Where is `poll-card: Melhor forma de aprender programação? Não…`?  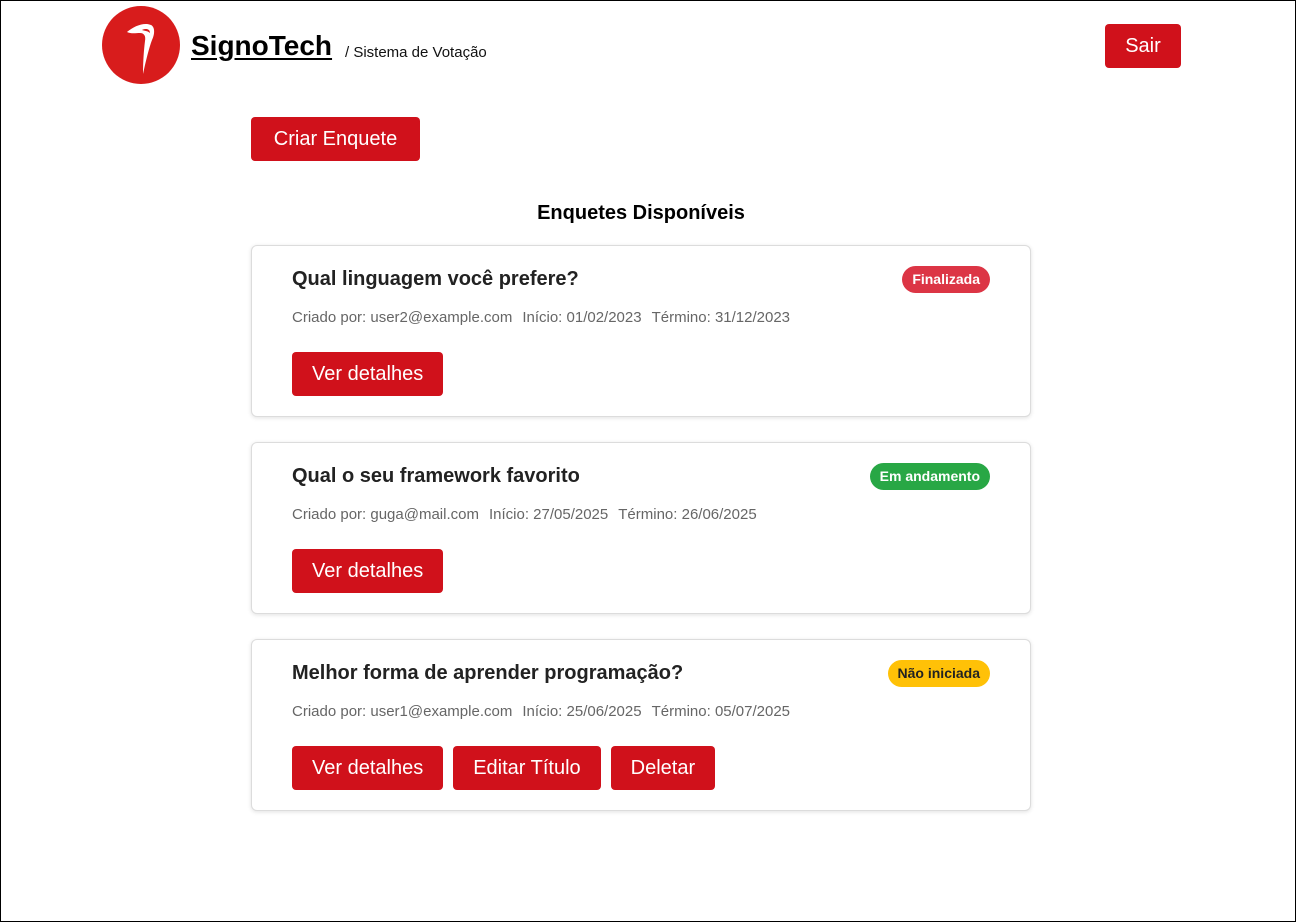 poll-card: Melhor forma de aprender programação? Não… is located at coordinates (641, 725).